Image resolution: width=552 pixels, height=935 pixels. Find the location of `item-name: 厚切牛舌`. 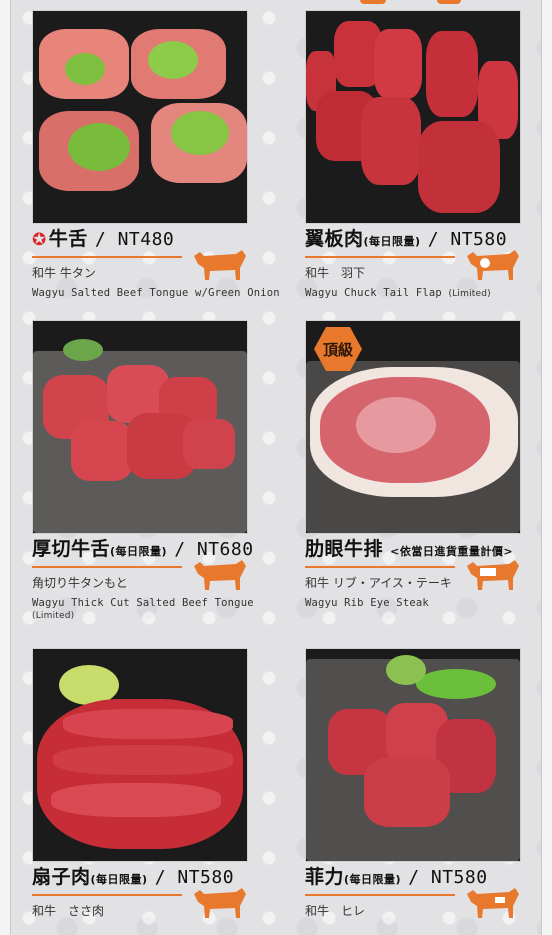

item-name: 厚切牛舌 is located at coordinates (71, 549).